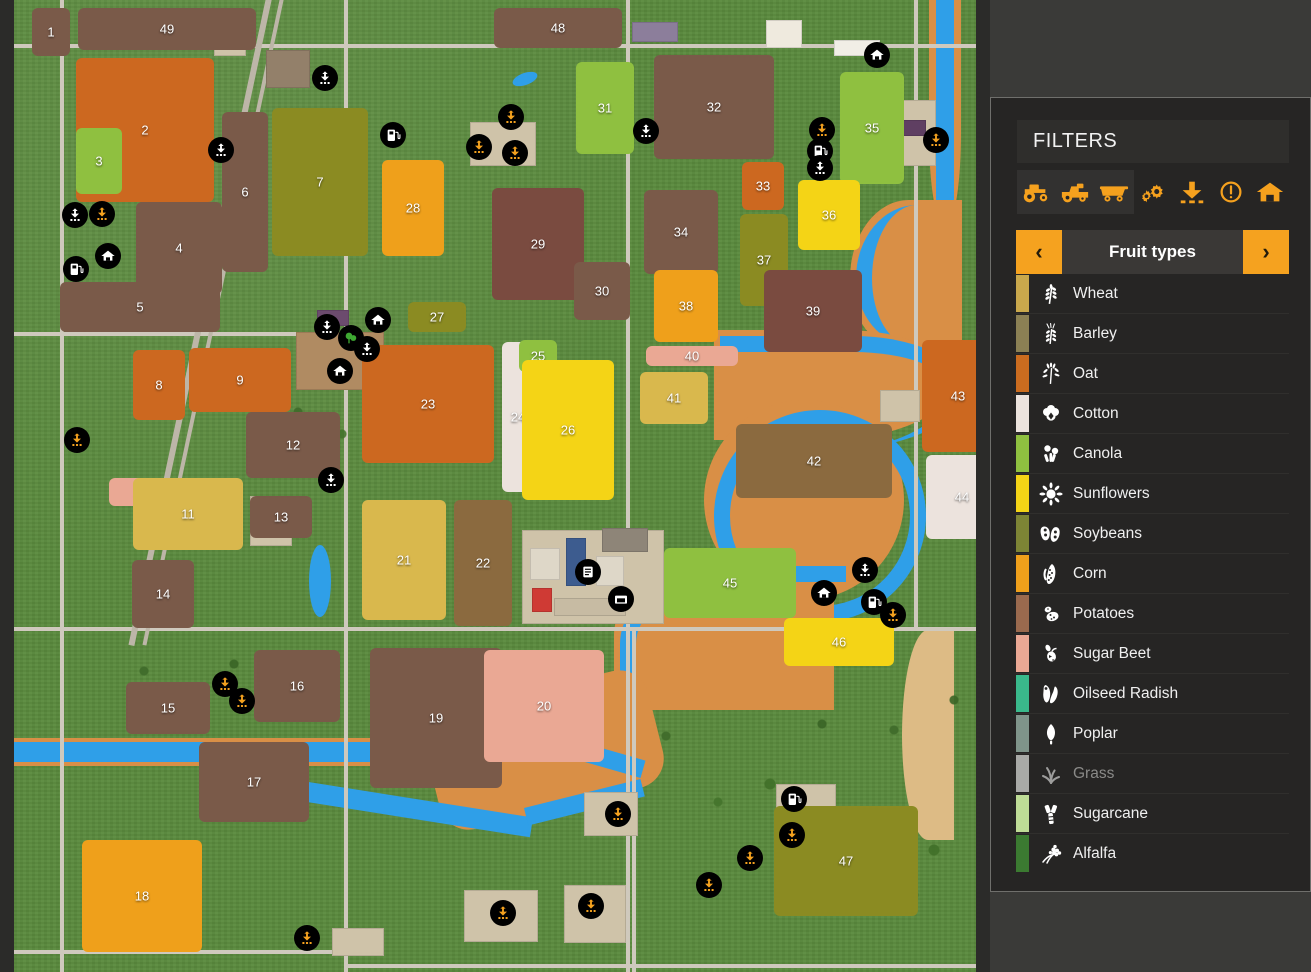 The height and width of the screenshot is (972, 1311). I want to click on map-field: 17, so click(254, 782).